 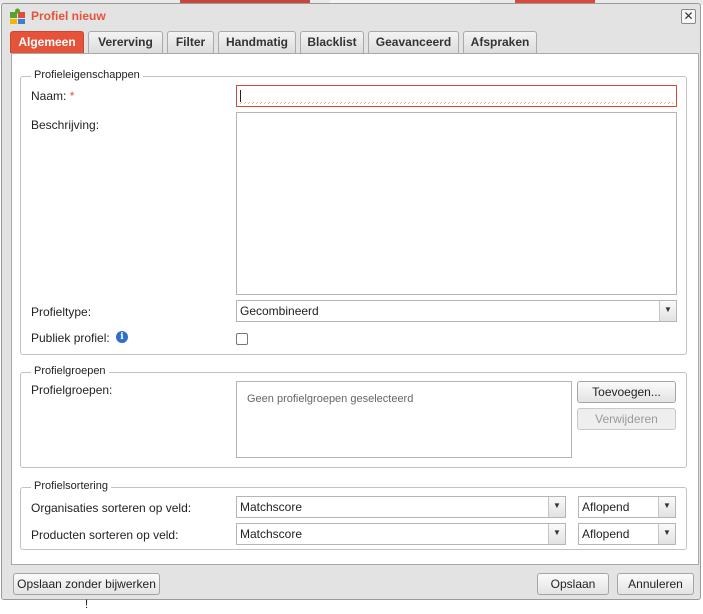 I want to click on org-sort-field-select: Matchscore ▼, so click(x=401, y=507).